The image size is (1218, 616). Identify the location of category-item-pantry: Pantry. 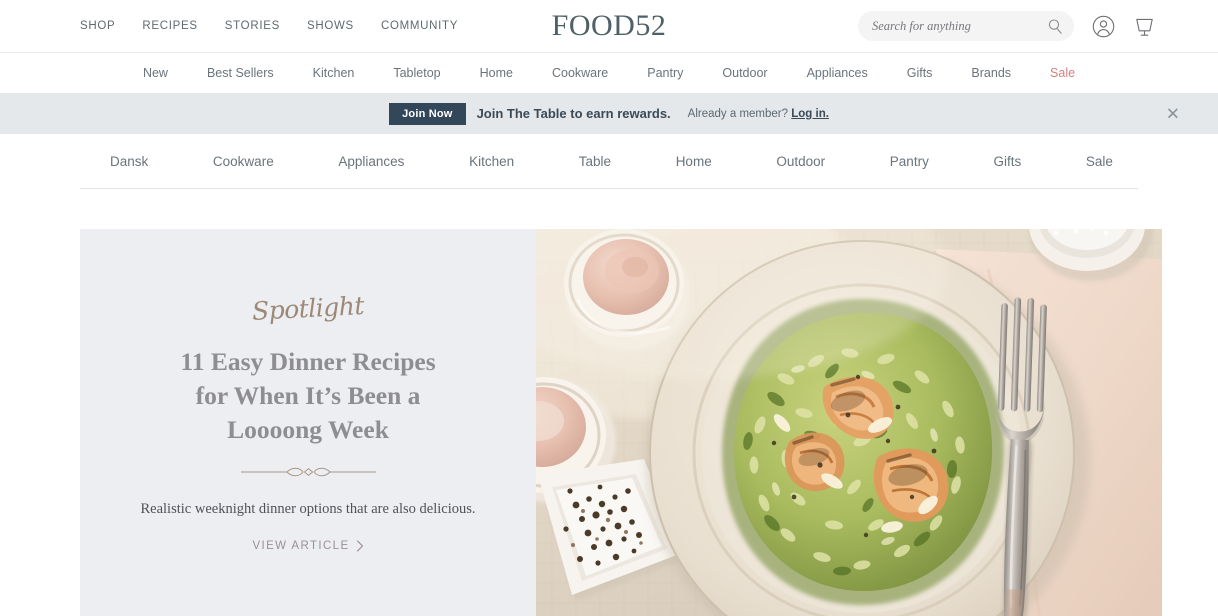
(909, 161).